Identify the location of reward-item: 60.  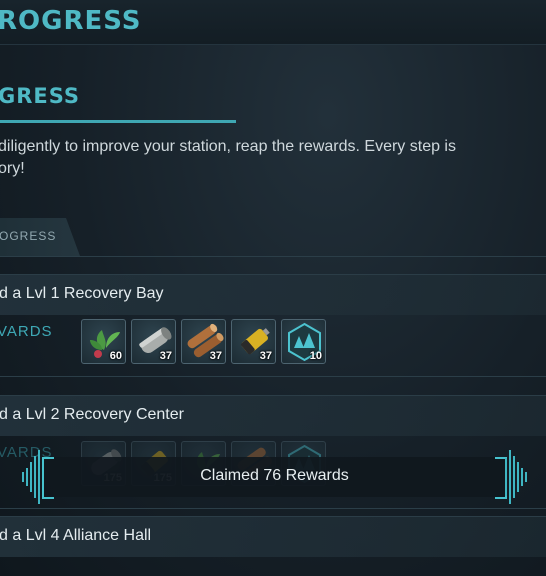
(103, 341).